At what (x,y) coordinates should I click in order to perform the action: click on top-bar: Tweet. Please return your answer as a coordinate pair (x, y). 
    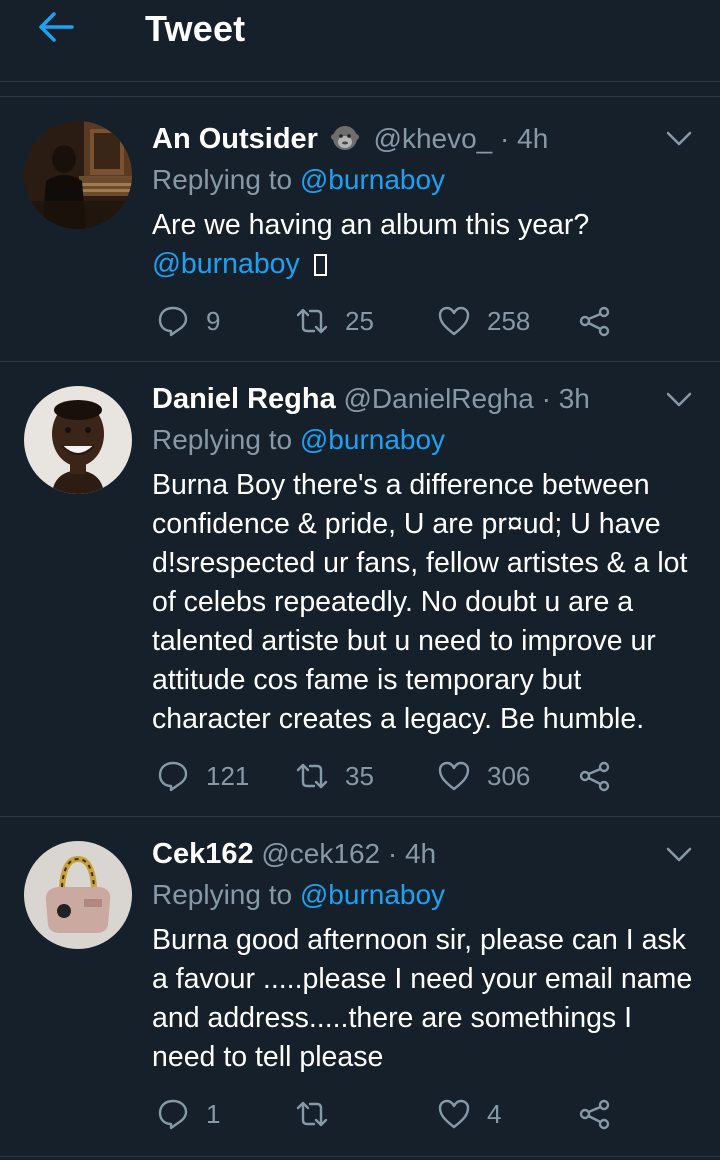
    Looking at the image, I should click on (360, 41).